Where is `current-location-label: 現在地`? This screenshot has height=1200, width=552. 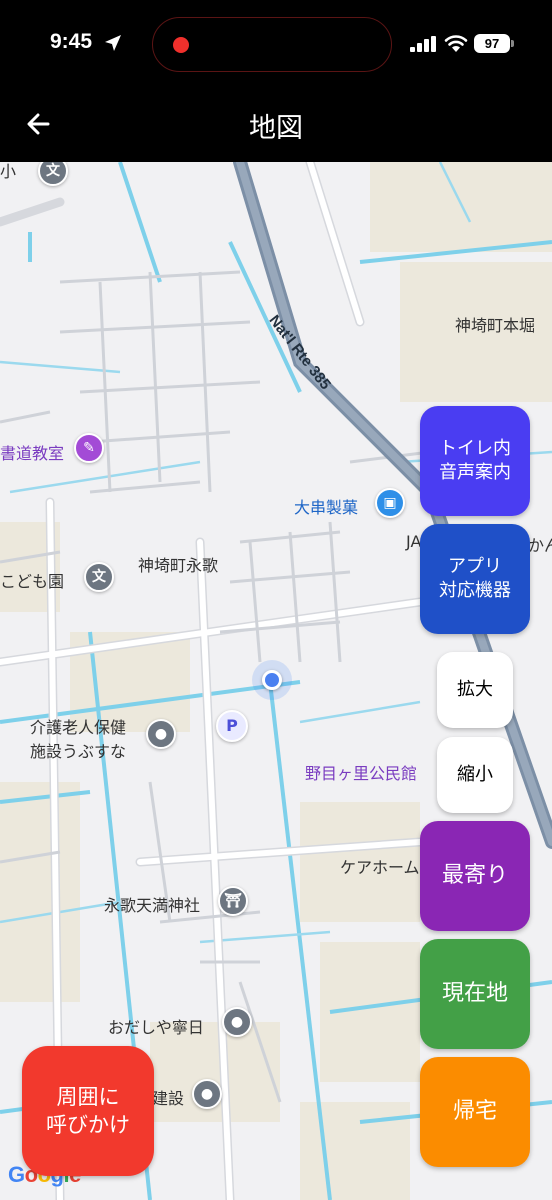 current-location-label: 現在地 is located at coordinates (474, 994).